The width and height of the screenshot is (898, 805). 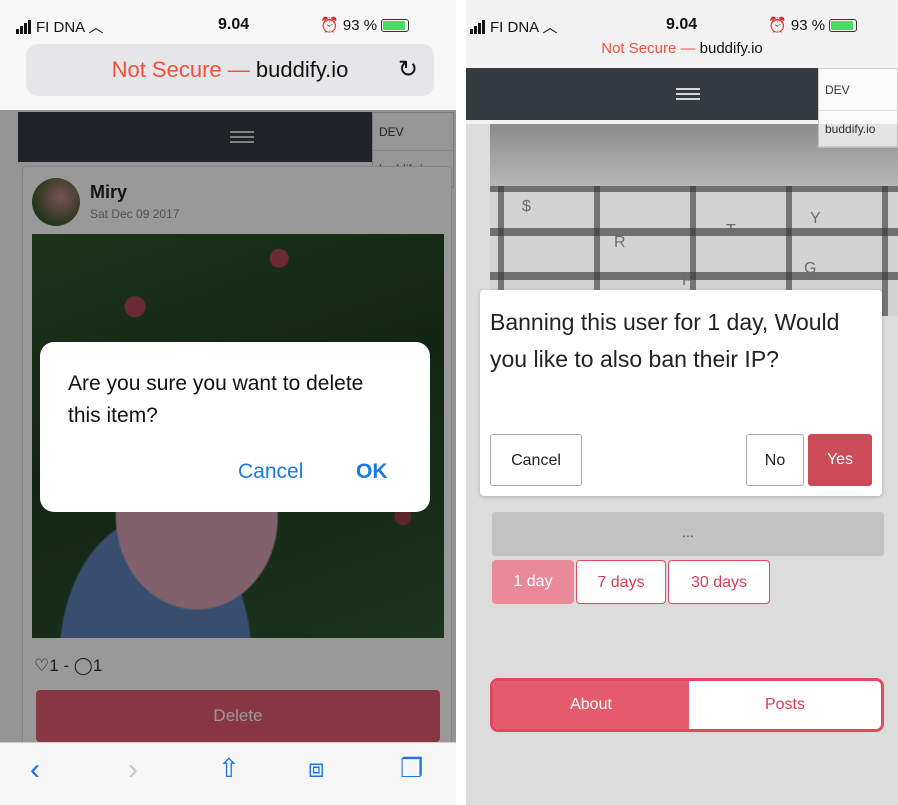 What do you see at coordinates (719, 582) in the screenshot?
I see `ban-30-days-button: 30 days` at bounding box center [719, 582].